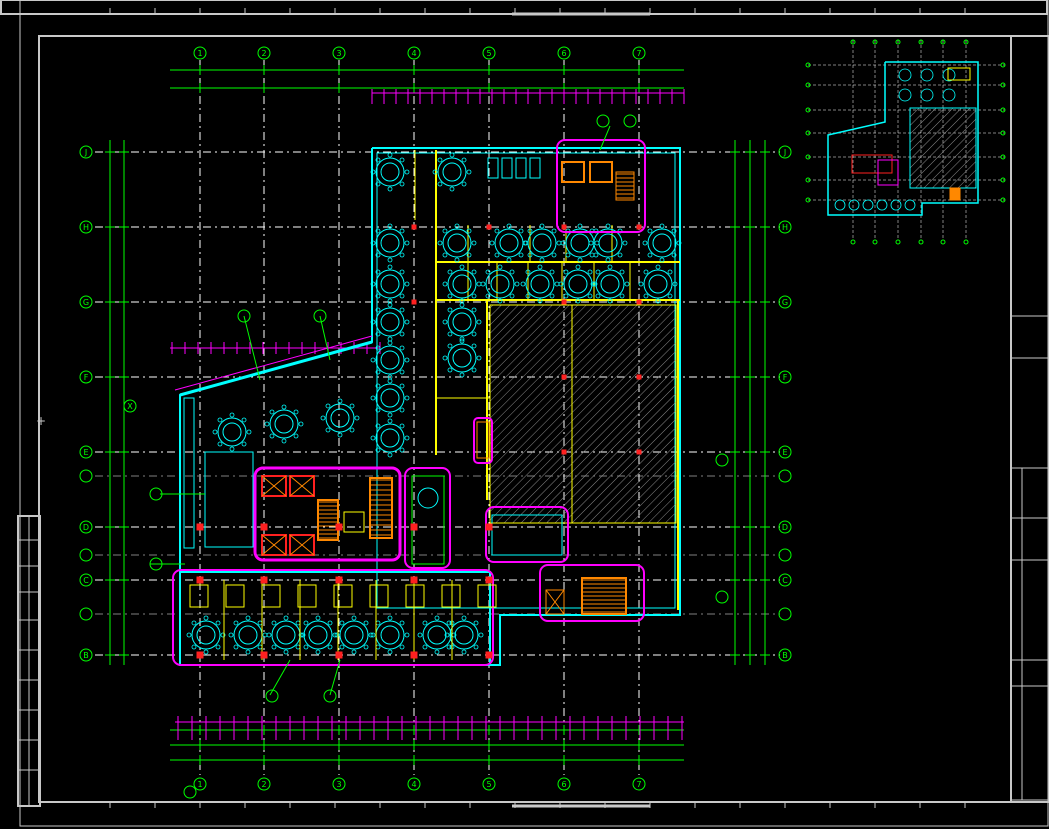  I want to click on left-column-strip, so click(189, 473).